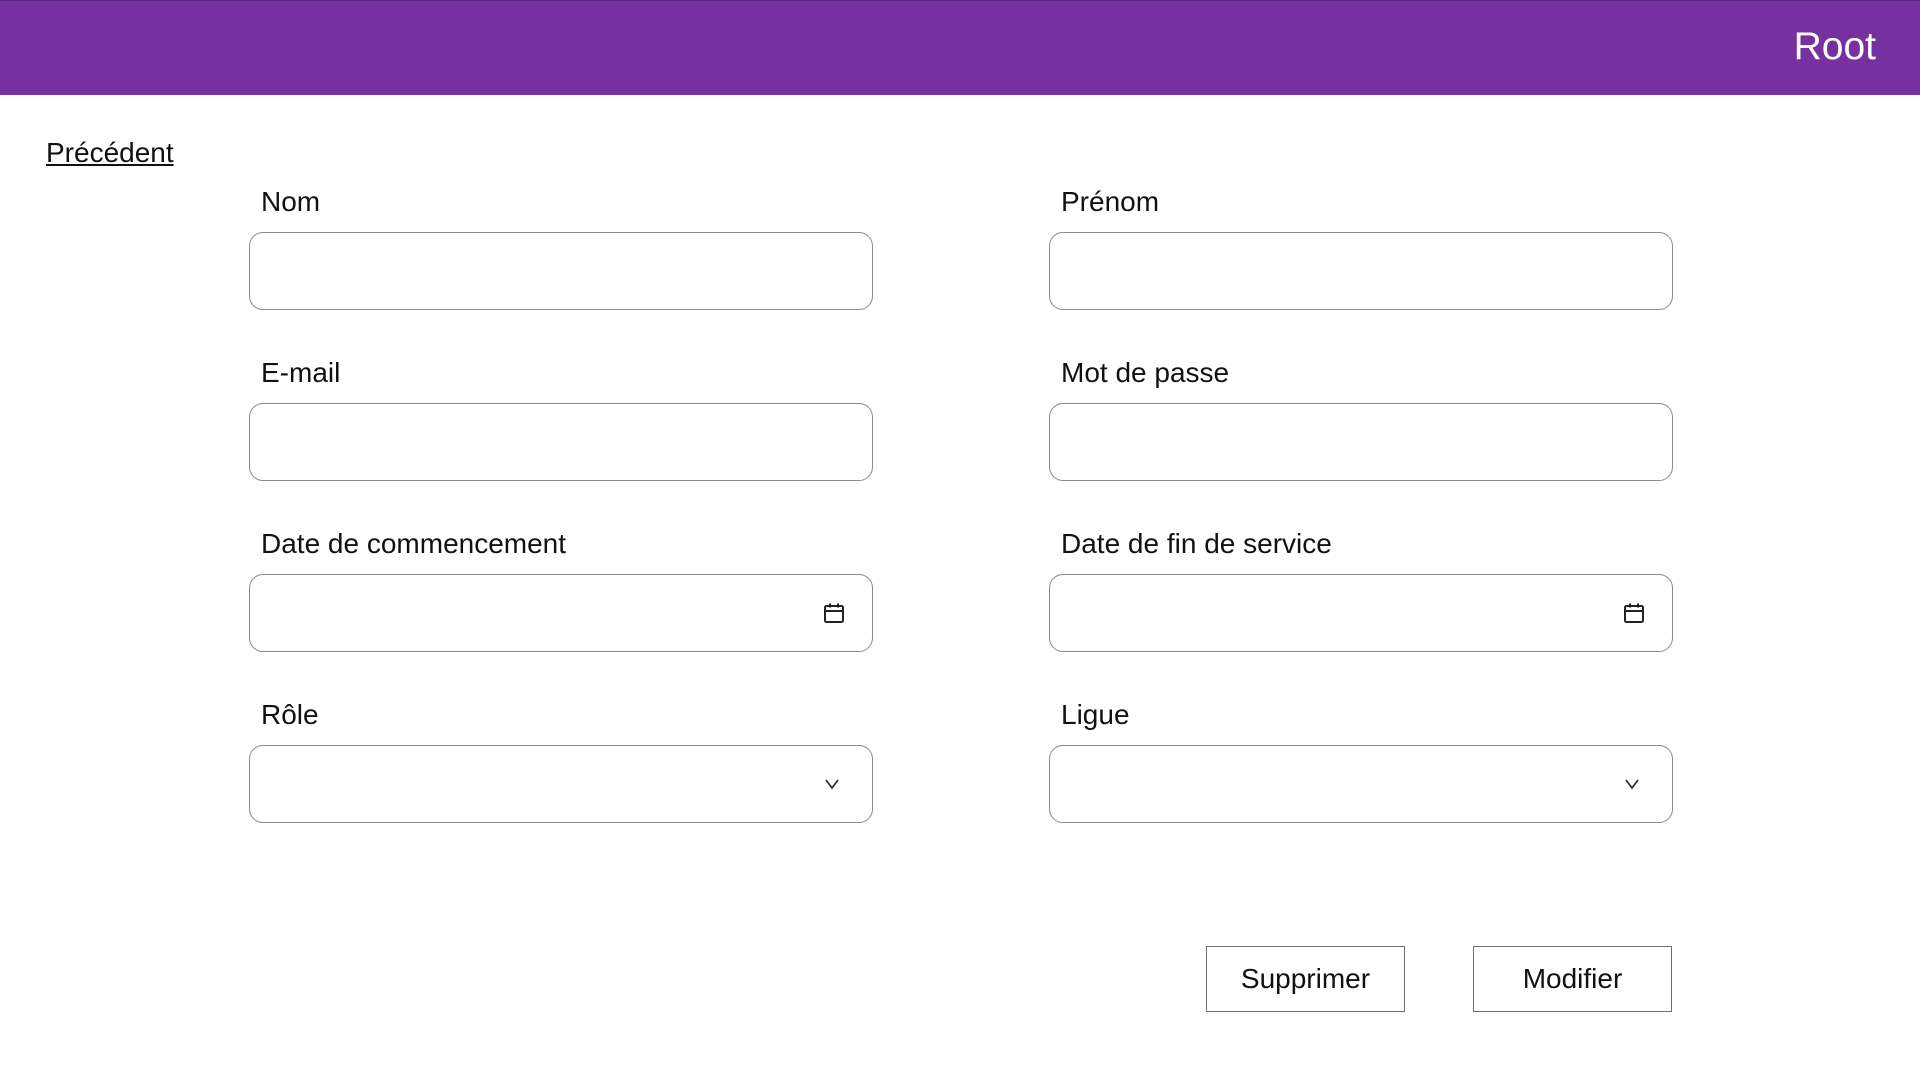 Image resolution: width=1920 pixels, height=1080 pixels. Describe the element at coordinates (1361, 784) in the screenshot. I see `ligue-select` at that location.